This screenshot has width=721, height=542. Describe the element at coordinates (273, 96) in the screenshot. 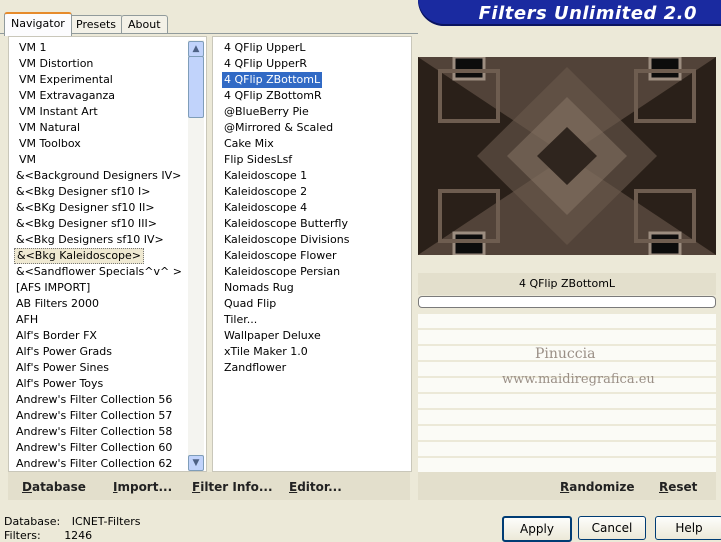

I see `filter-item: 4 QFlip ZBottomR` at that location.